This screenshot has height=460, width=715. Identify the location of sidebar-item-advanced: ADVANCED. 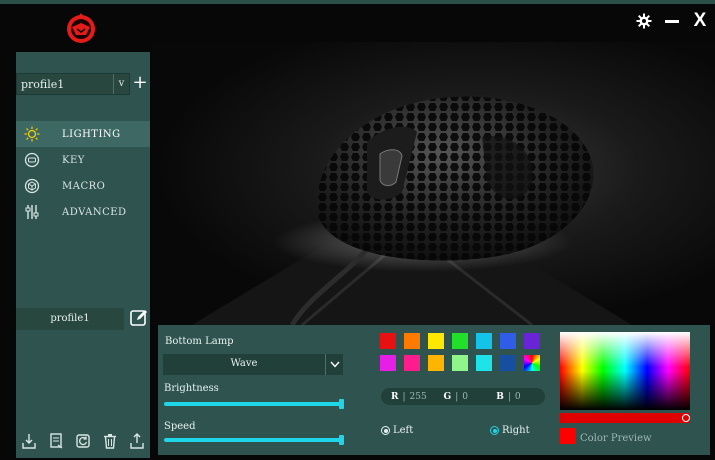
(83, 212).